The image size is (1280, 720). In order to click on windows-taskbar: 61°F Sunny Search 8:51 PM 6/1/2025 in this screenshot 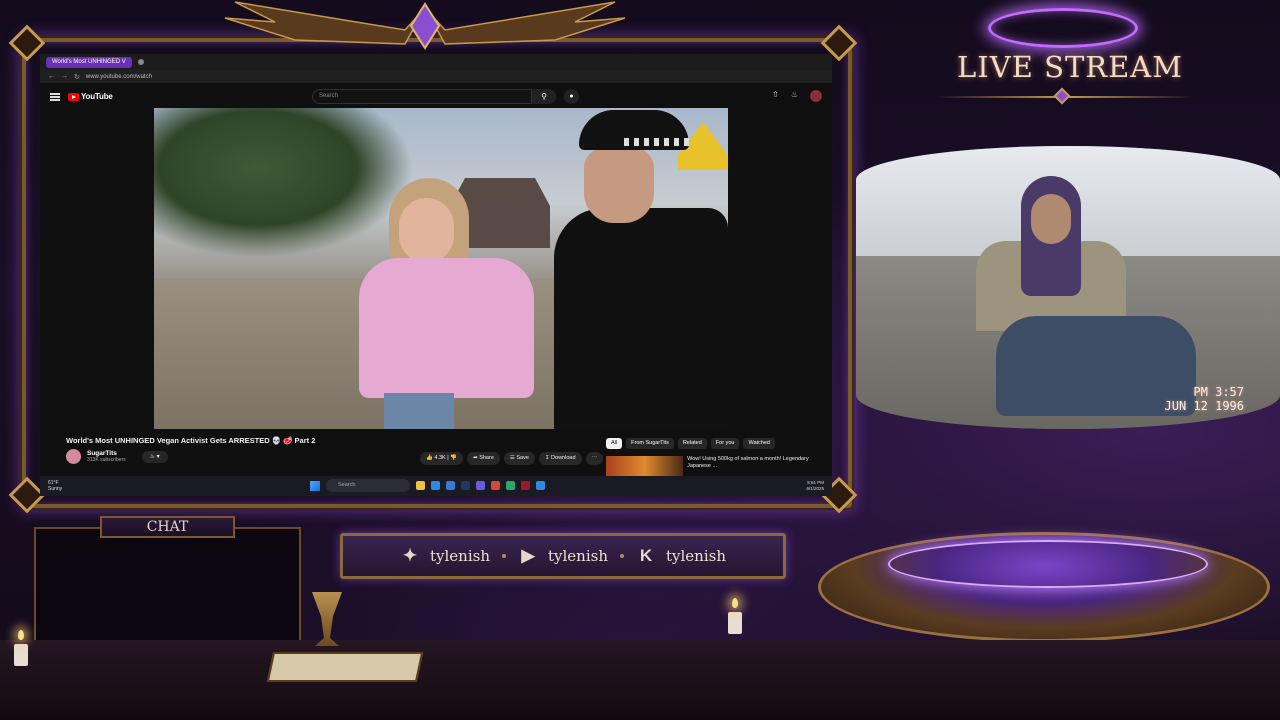, I will do `click(436, 486)`.